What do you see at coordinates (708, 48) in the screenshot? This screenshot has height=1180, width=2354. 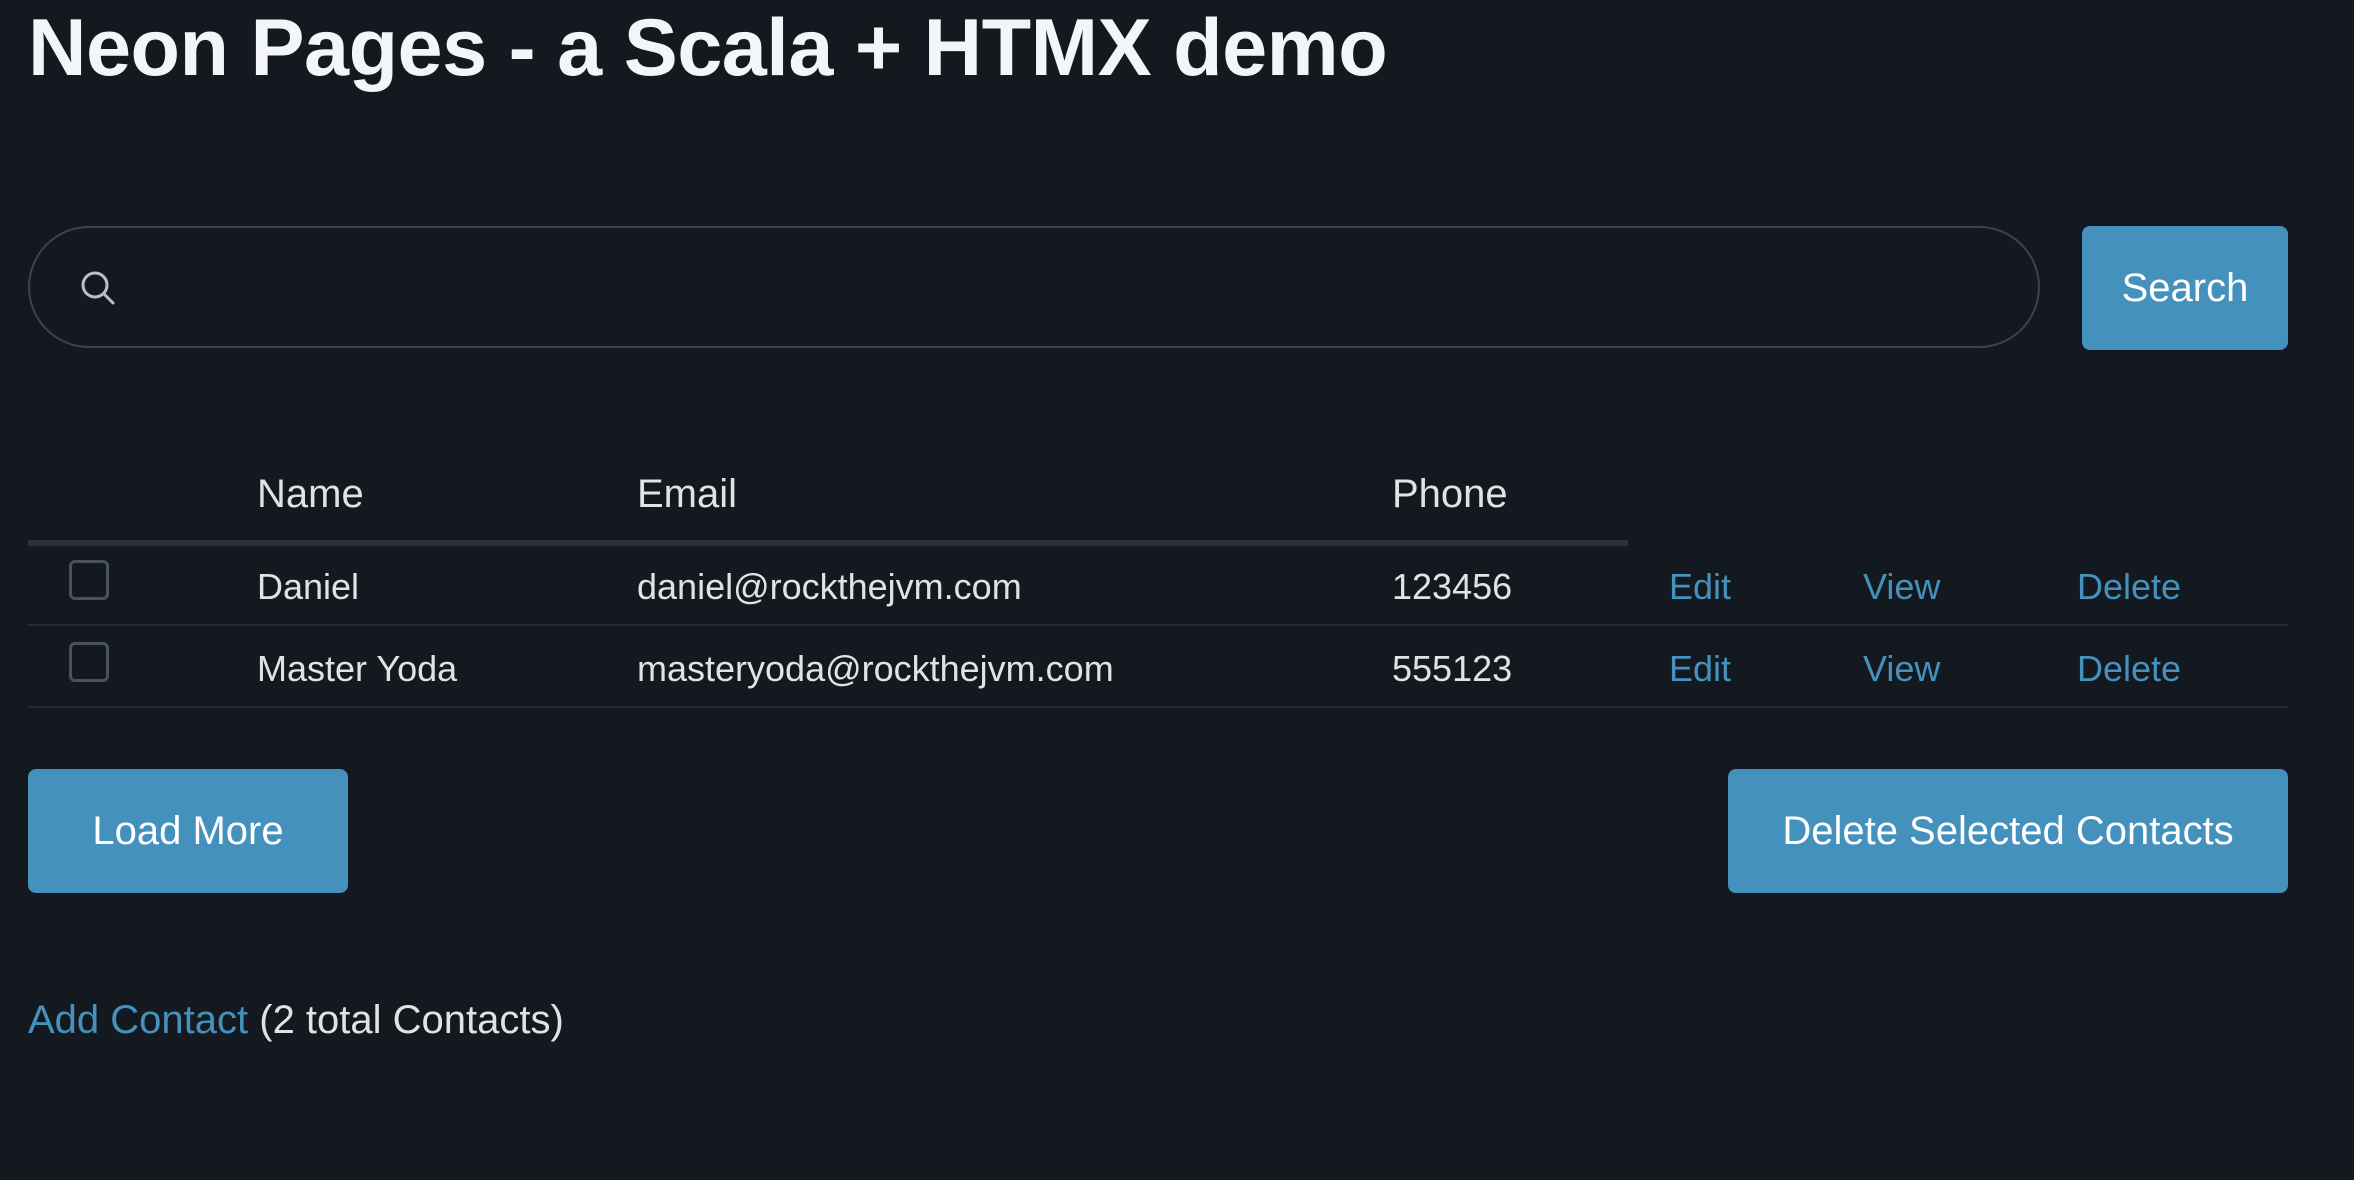 I see `page-title: Neon Pages - a Scala + HTMX demo` at bounding box center [708, 48].